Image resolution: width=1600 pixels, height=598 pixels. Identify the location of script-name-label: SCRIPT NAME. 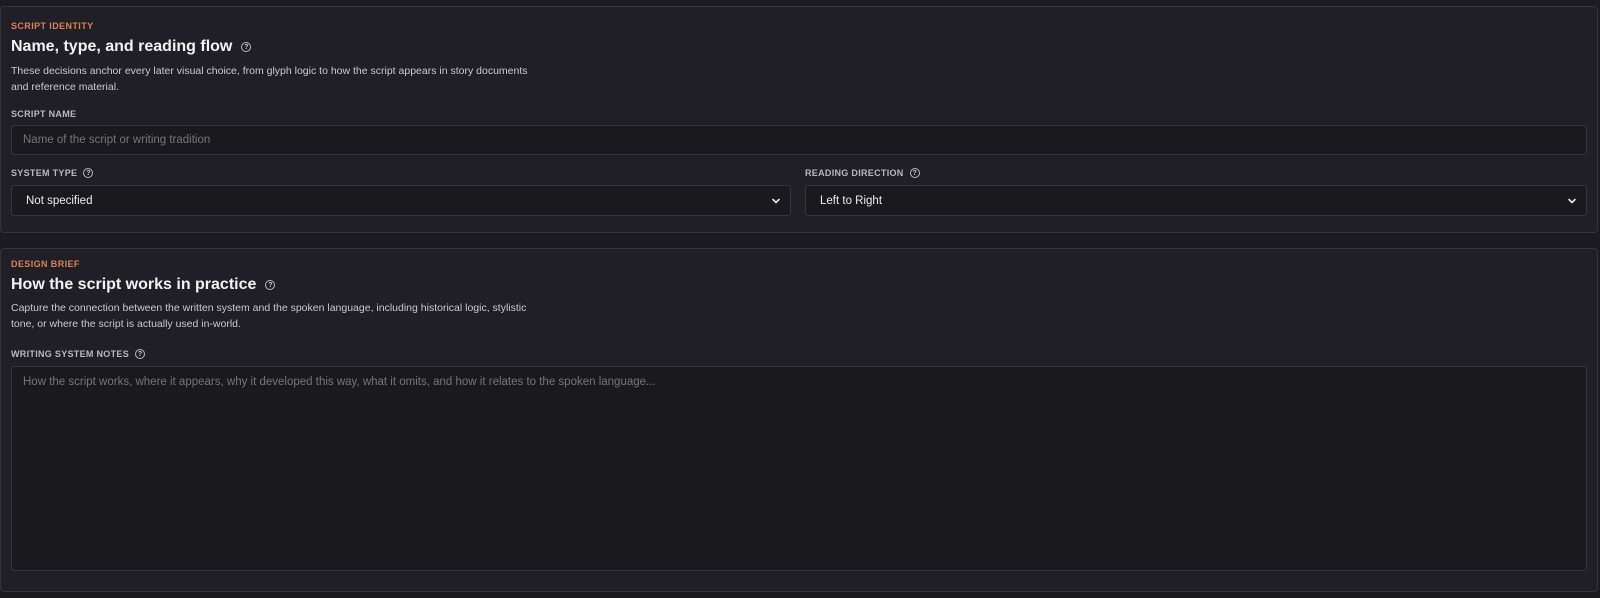
(44, 114).